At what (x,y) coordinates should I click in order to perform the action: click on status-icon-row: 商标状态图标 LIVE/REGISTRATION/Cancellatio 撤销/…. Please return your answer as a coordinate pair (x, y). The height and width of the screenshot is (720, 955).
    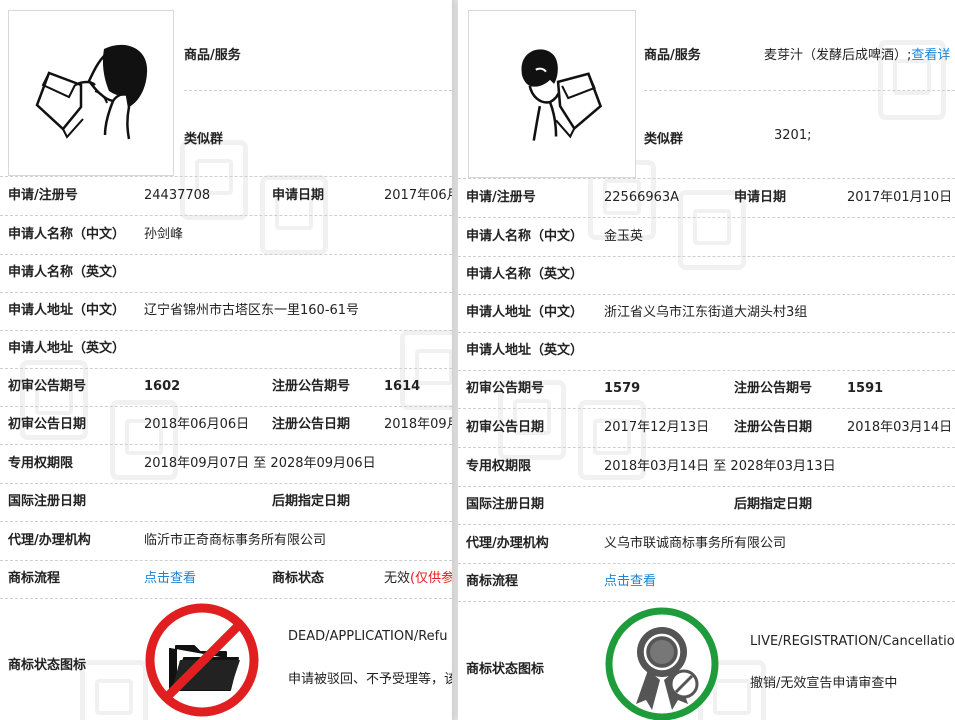
    Looking at the image, I should click on (706, 663).